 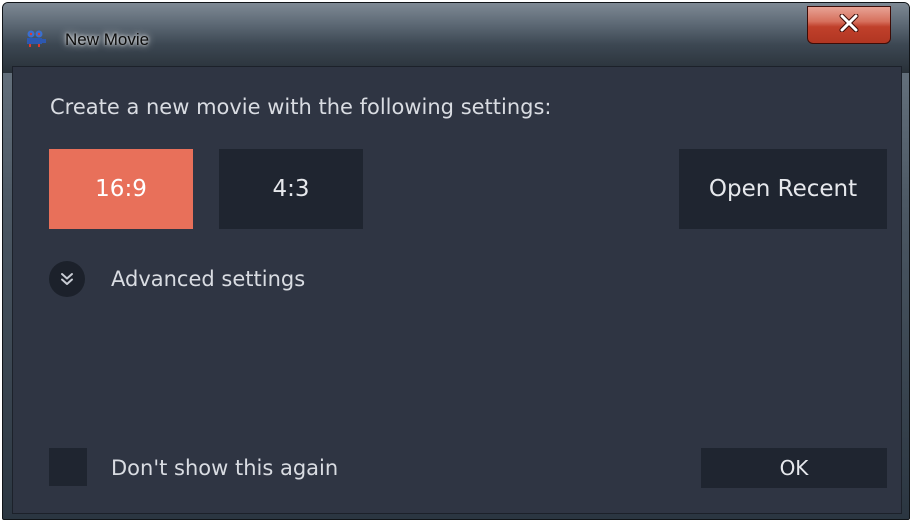 I want to click on title-bar: New Movie, so click(x=456, y=38).